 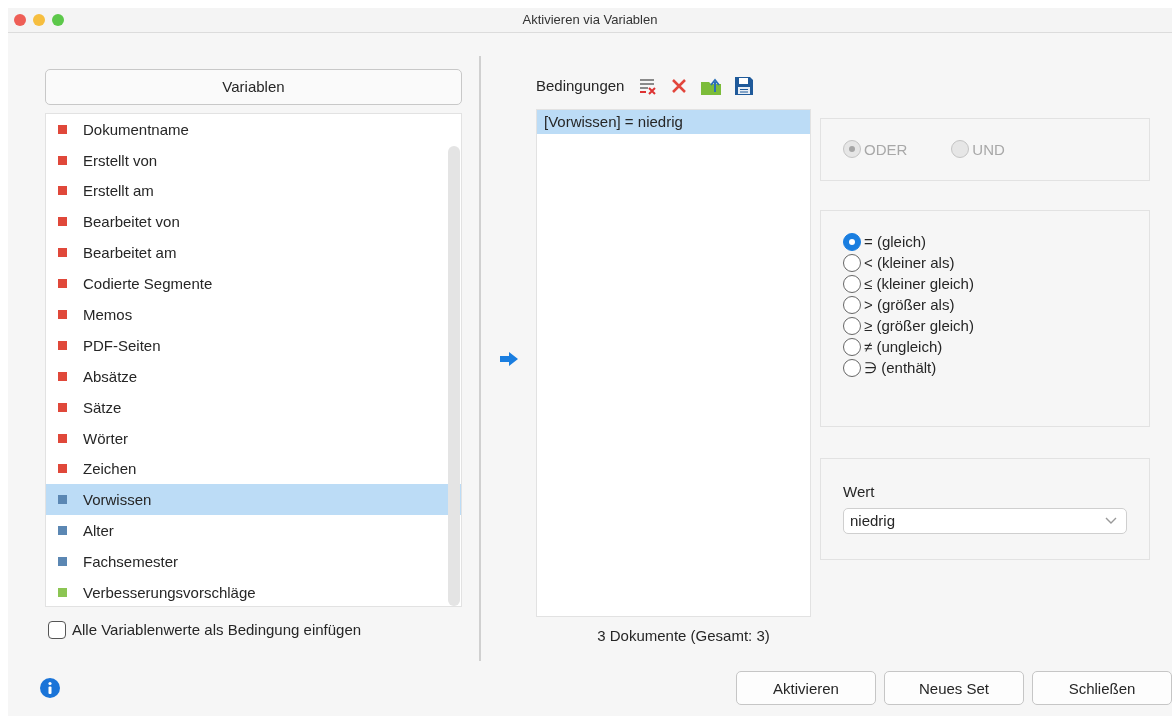 I want to click on variable-item: Erstellt von, so click(x=253, y=160).